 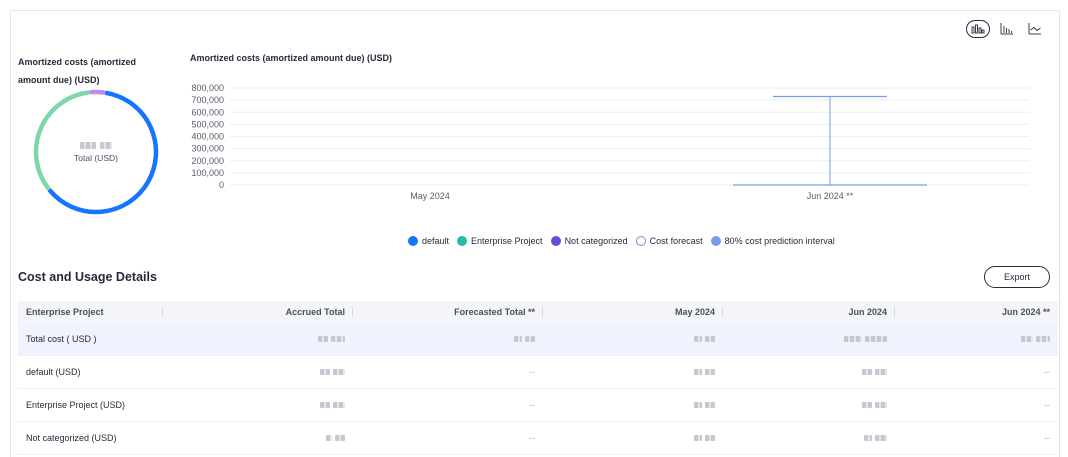 I want to click on donut-chart: Total (USD), so click(x=96, y=152).